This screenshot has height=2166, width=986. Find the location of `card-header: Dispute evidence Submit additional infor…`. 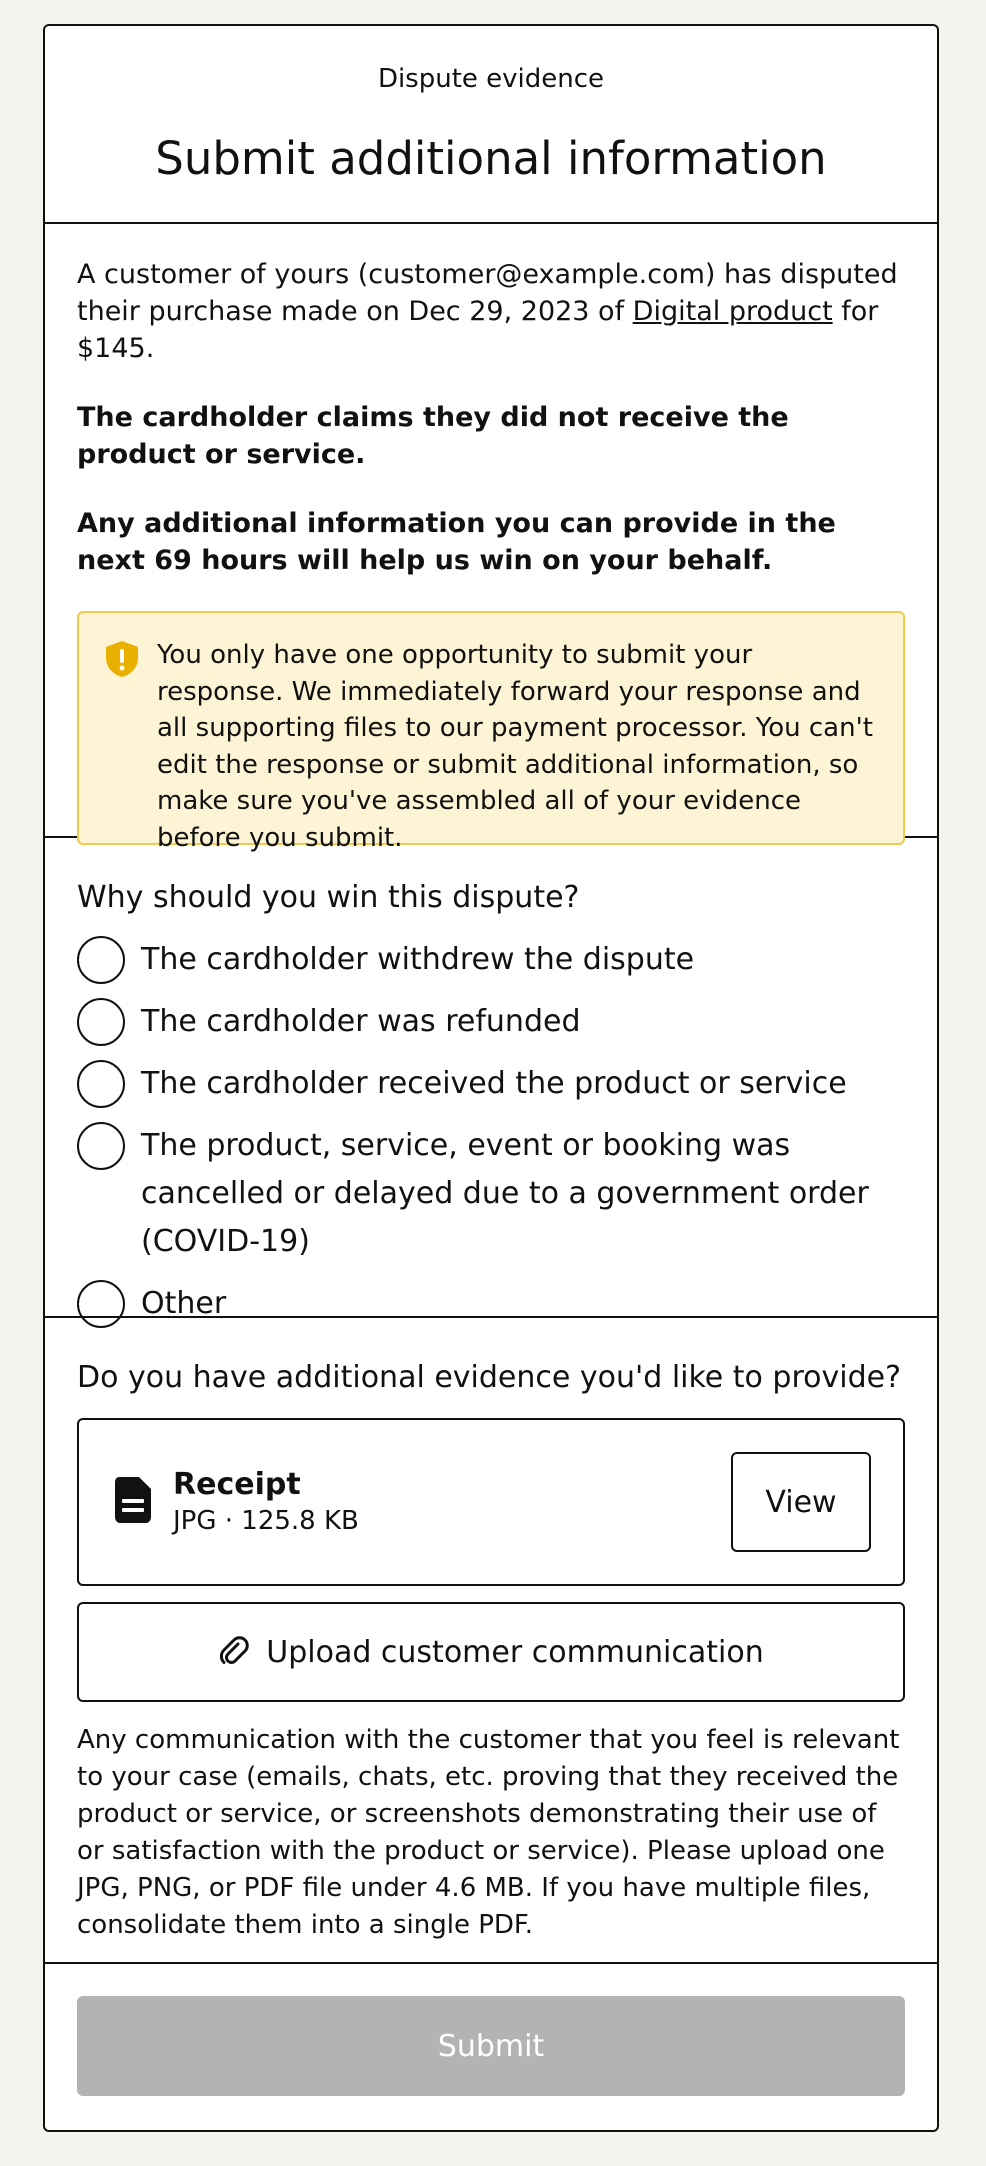

card-header: Dispute evidence Submit additional infor… is located at coordinates (491, 125).